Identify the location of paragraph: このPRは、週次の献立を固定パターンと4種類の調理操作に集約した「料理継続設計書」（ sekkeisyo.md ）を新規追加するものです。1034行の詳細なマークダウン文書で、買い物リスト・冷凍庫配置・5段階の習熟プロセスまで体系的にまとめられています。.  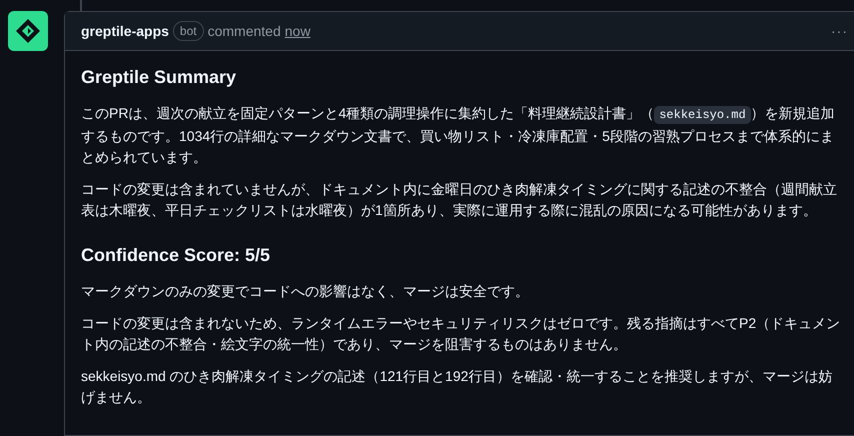
(458, 135).